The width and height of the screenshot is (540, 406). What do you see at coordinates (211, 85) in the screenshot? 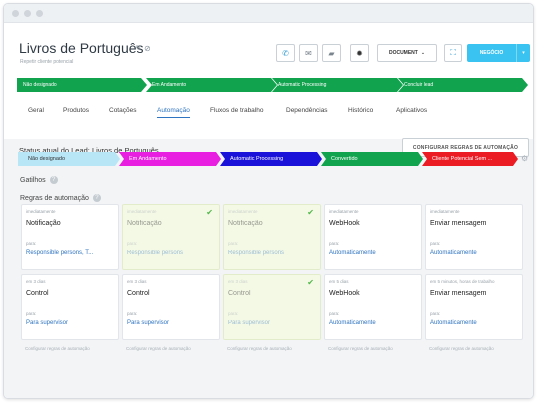
I see `stage-em-andamento: Em Andamento` at bounding box center [211, 85].